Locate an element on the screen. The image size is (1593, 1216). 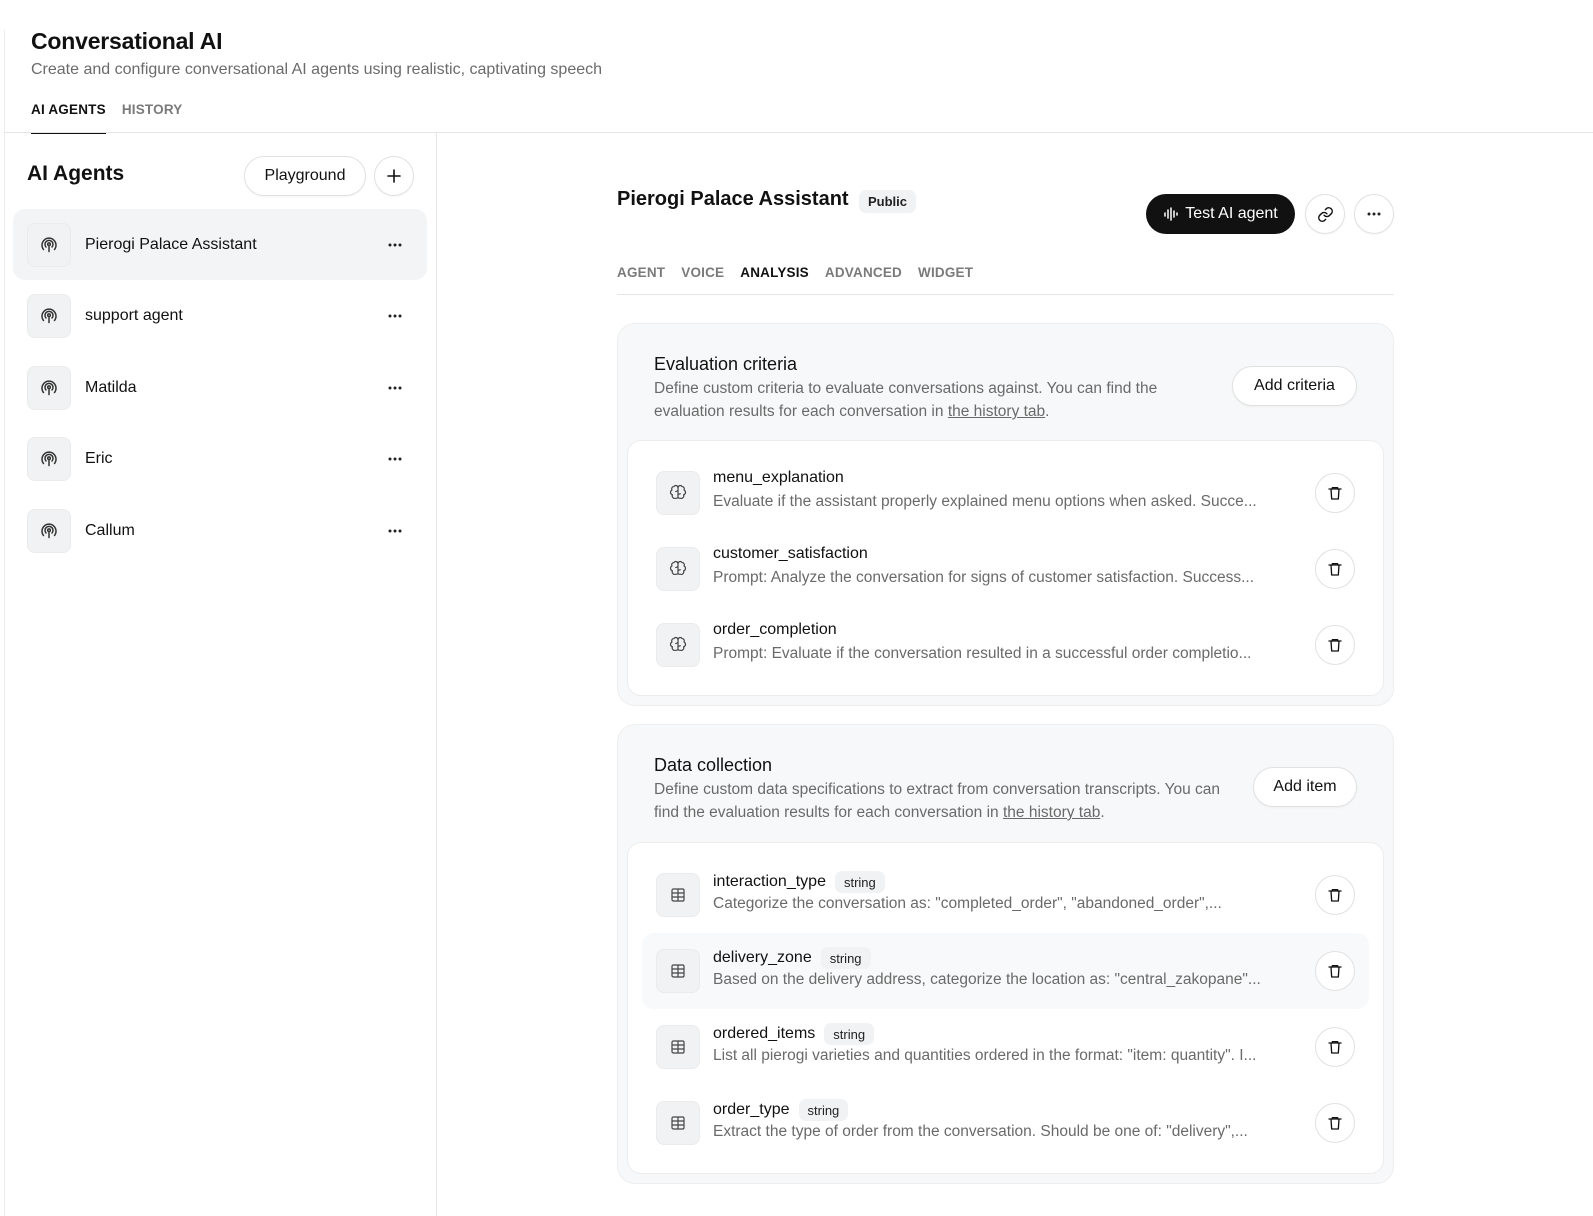
agent-item: Callum is located at coordinates (220, 530).